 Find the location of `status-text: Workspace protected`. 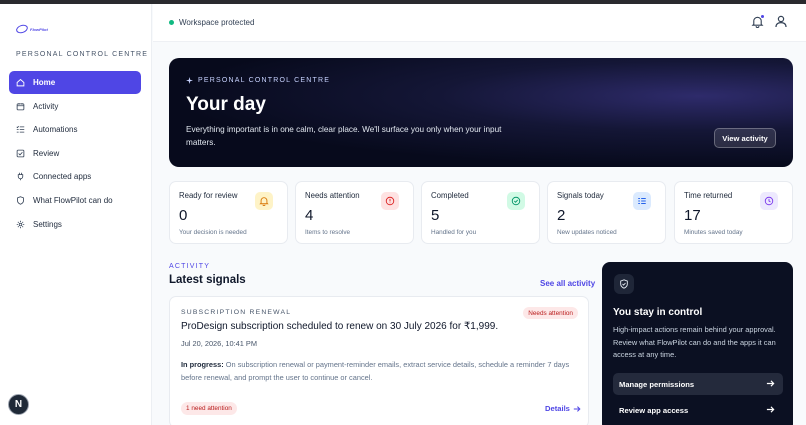

status-text: Workspace protected is located at coordinates (217, 22).